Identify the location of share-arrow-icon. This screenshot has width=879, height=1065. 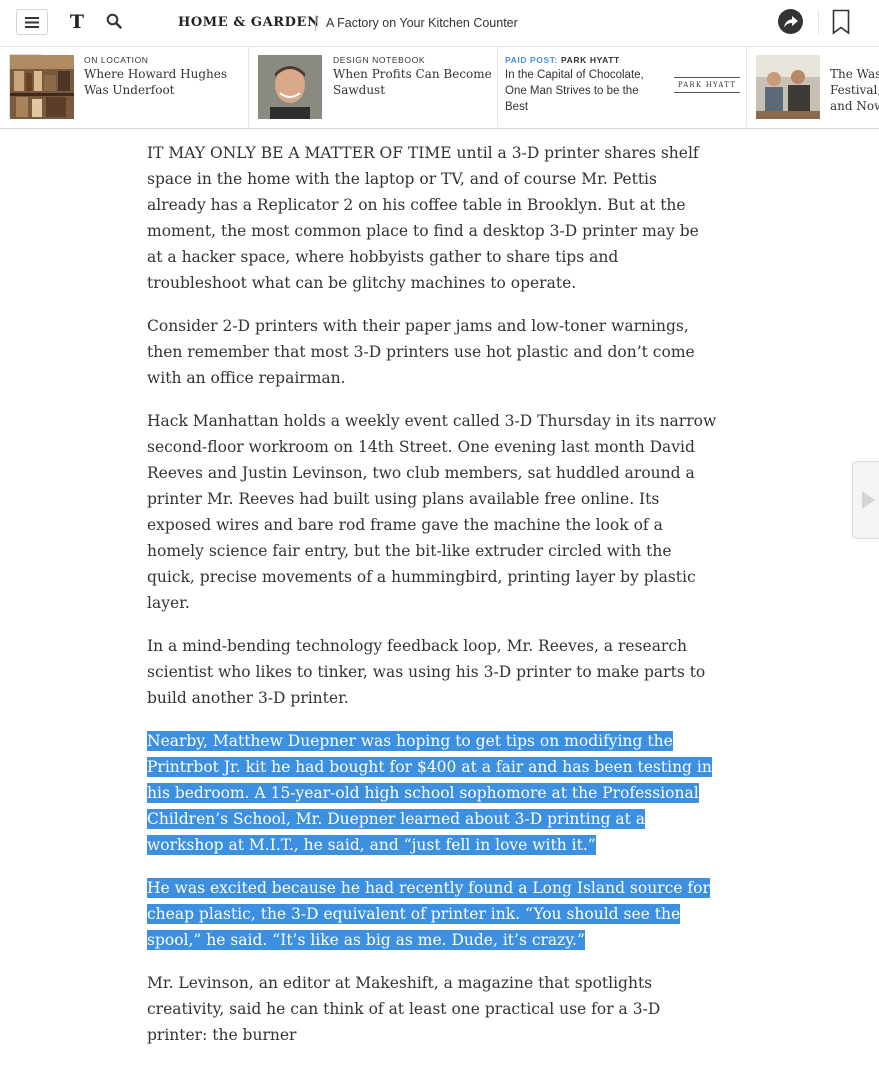
(790, 21).